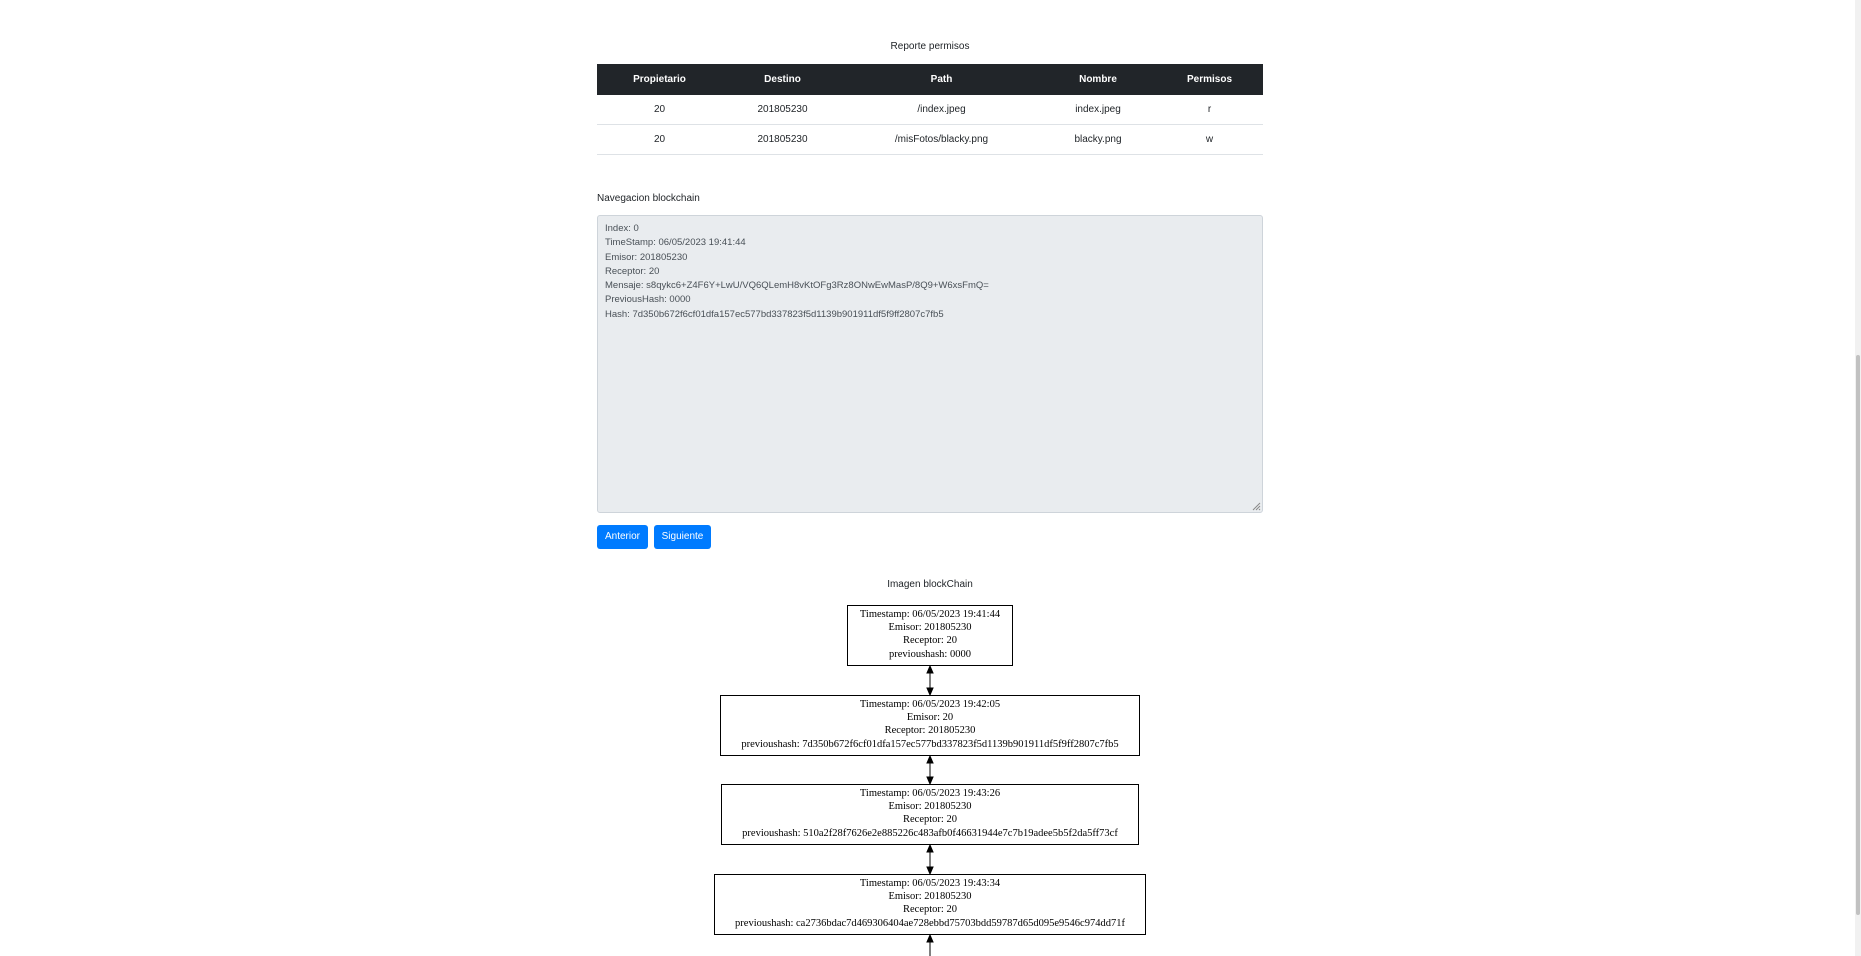 The width and height of the screenshot is (1861, 956). I want to click on column-header-nombre: Nombre, so click(1098, 79).